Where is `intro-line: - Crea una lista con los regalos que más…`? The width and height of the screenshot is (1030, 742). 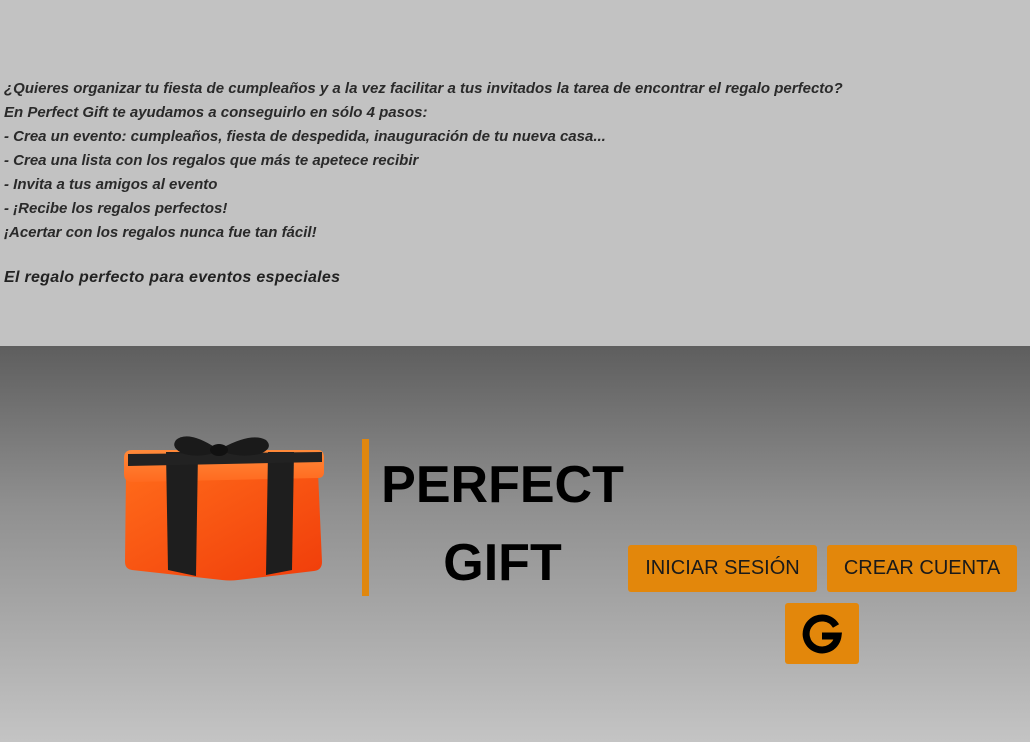 intro-line: - Crea una lista con los regalos que más… is located at coordinates (211, 160).